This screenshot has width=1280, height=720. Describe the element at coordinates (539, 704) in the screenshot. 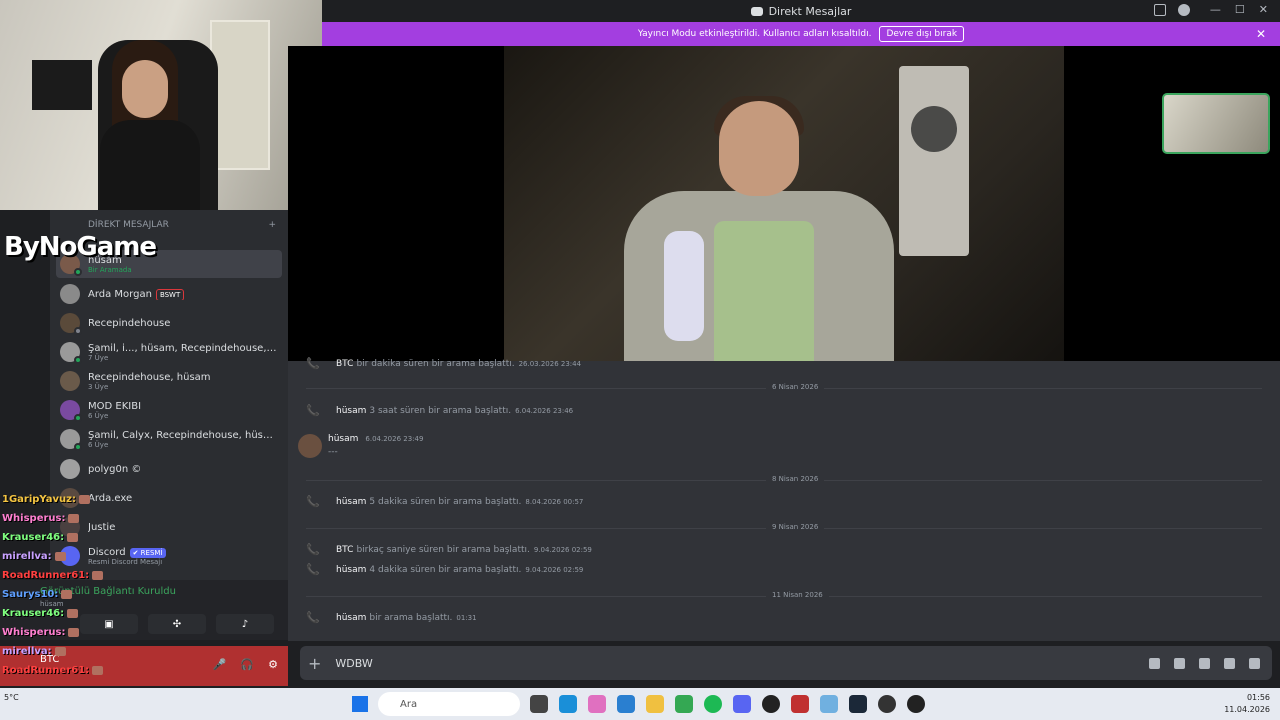

I see `task-view-icon` at that location.